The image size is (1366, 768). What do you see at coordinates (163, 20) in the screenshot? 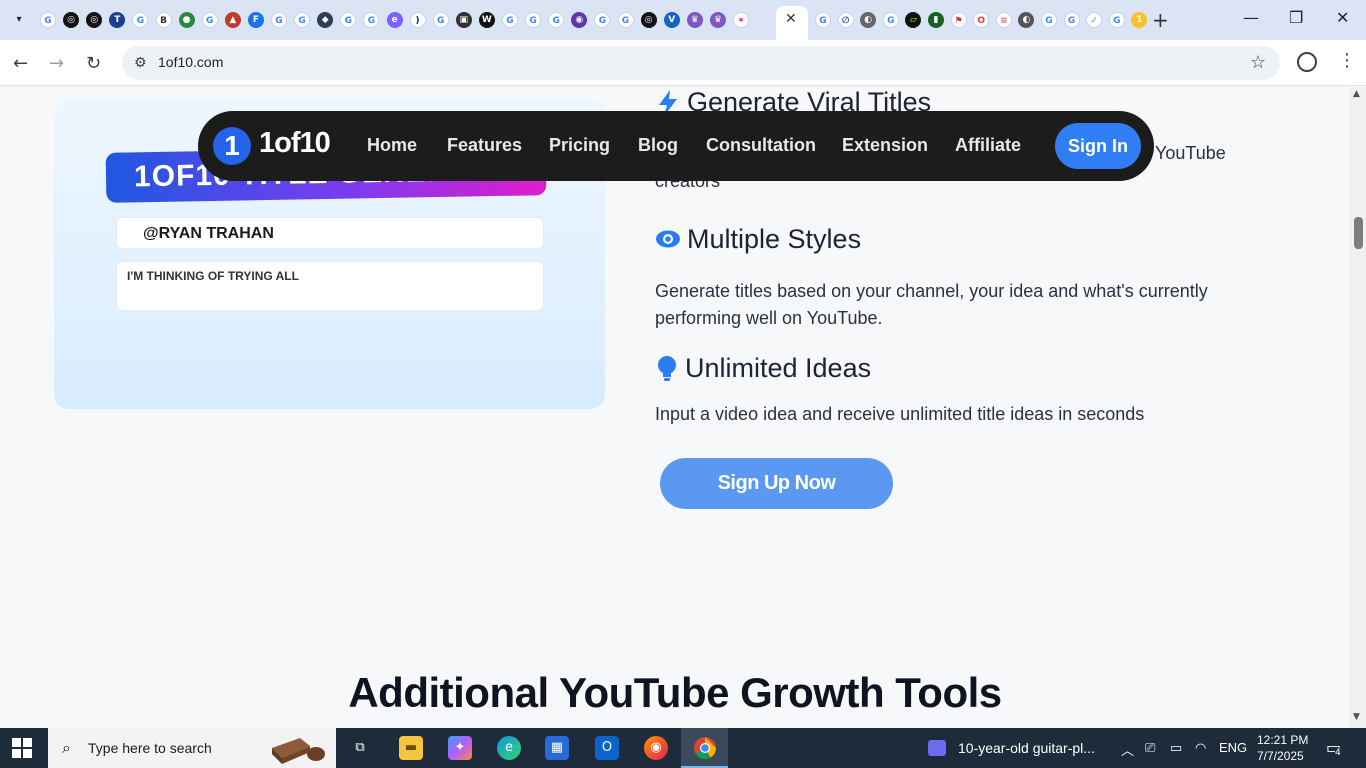
I see `tab-favicon-icon: B` at bounding box center [163, 20].